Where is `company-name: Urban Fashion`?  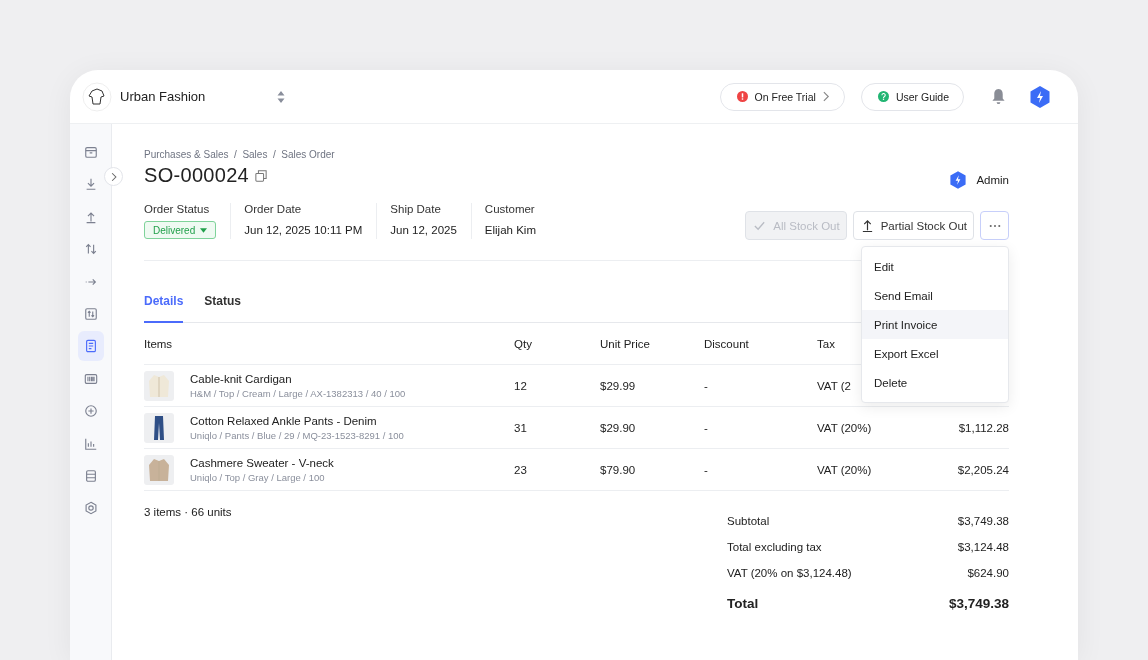
company-name: Urban Fashion is located at coordinates (163, 96).